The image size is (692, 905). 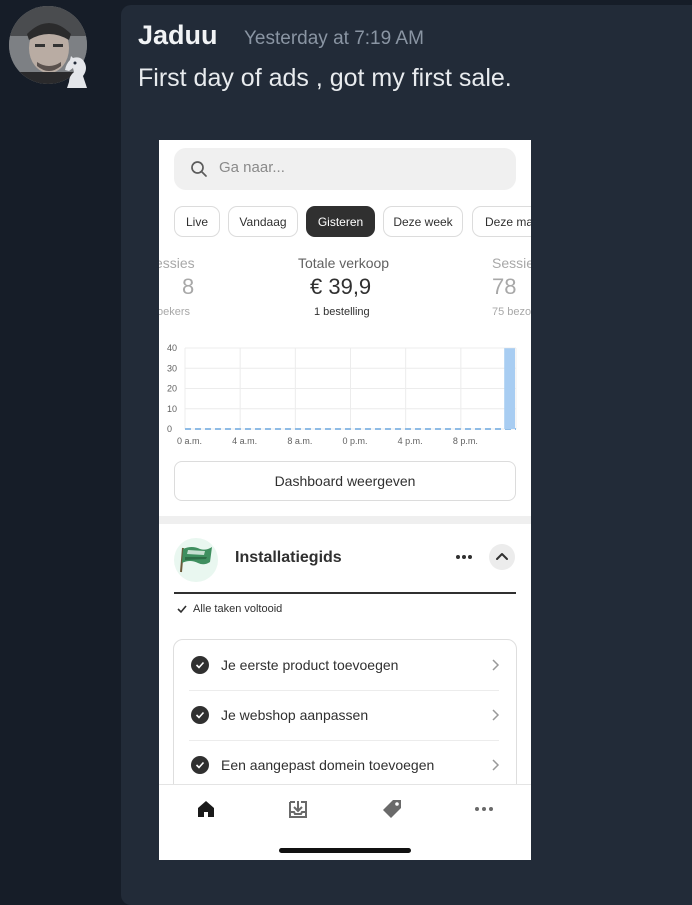 I want to click on all-tasks-done-status: Alle taken voltooid, so click(x=229, y=609).